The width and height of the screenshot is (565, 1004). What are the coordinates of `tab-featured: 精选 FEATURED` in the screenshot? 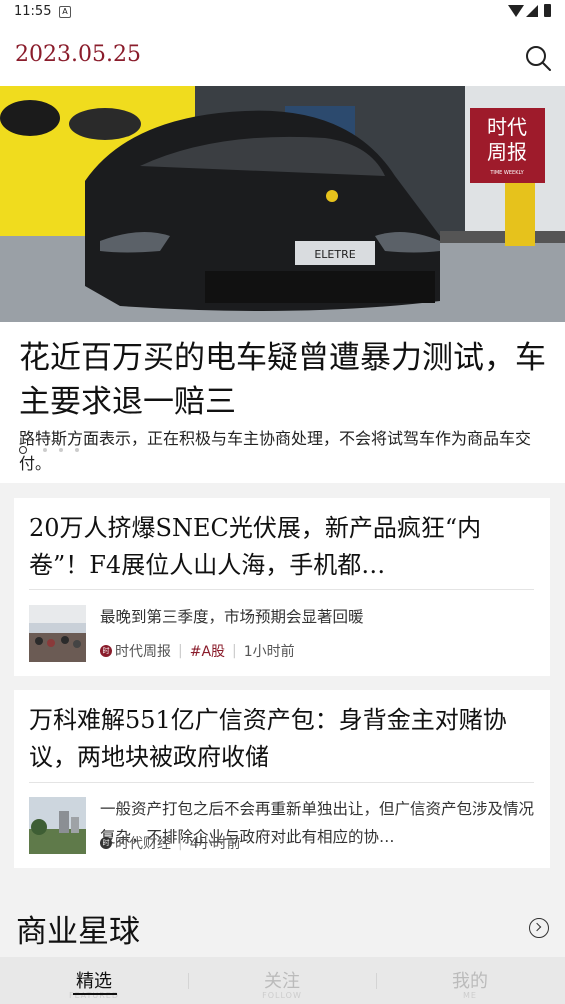 It's located at (94, 980).